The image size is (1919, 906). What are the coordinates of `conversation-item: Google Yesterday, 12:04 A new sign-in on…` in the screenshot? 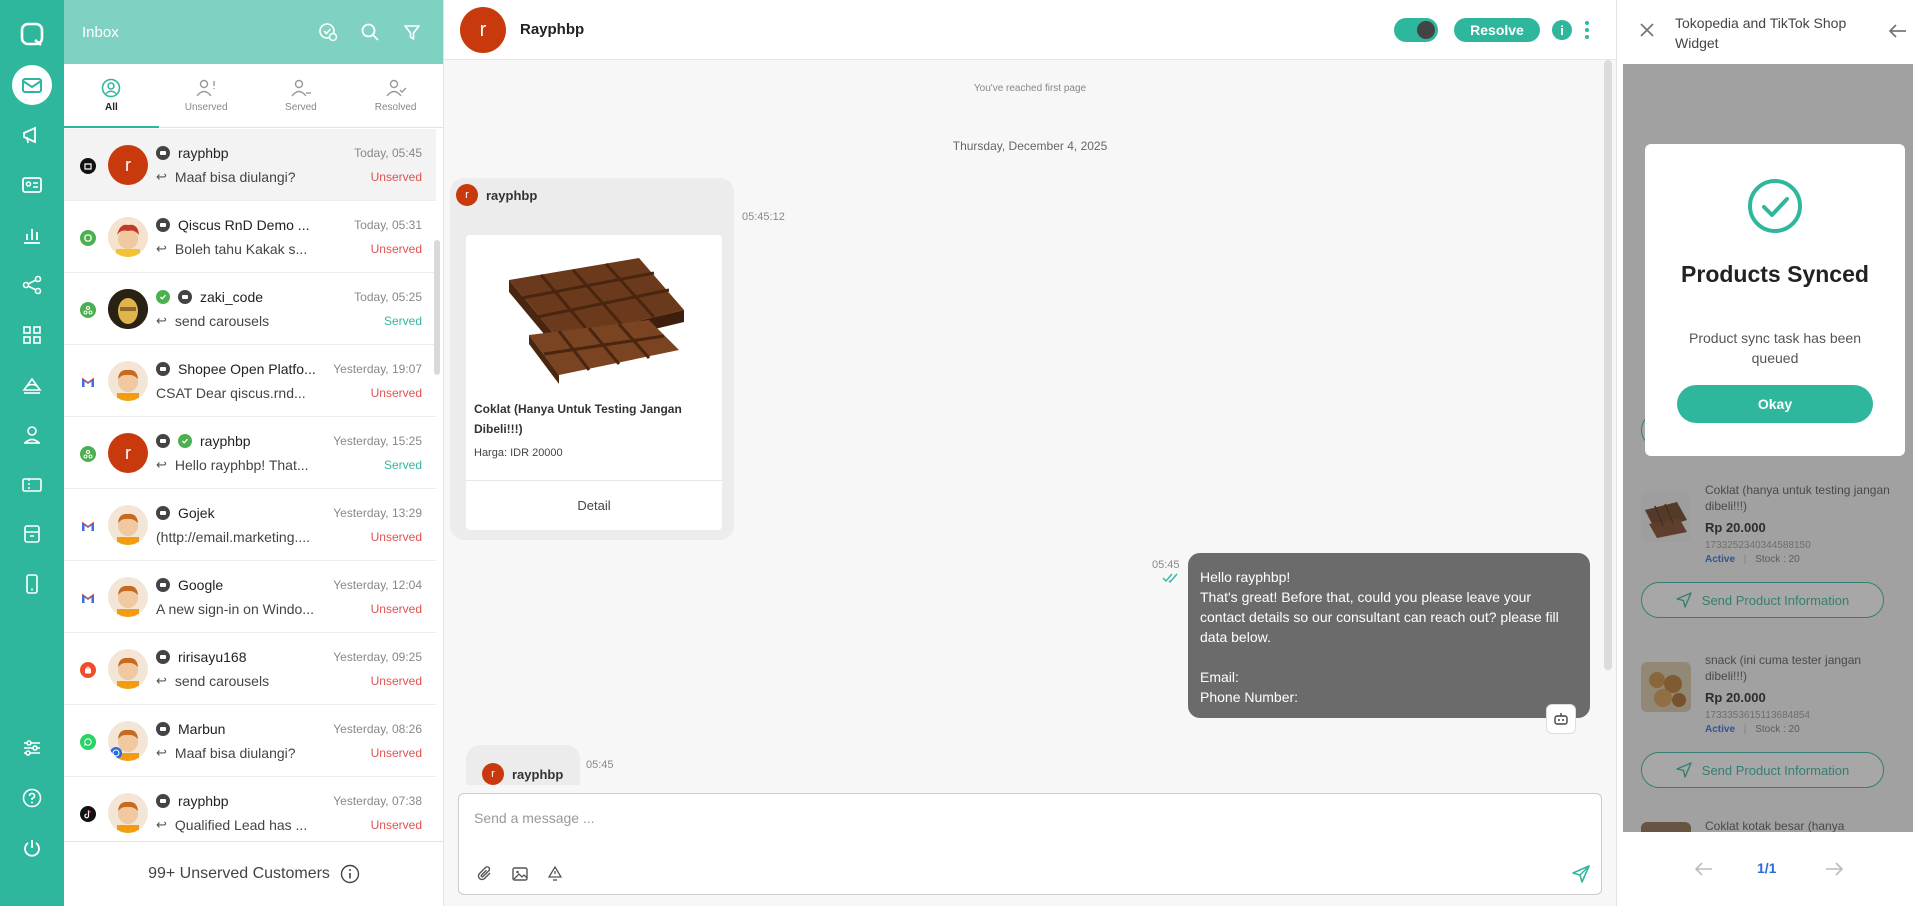 It's located at (250, 597).